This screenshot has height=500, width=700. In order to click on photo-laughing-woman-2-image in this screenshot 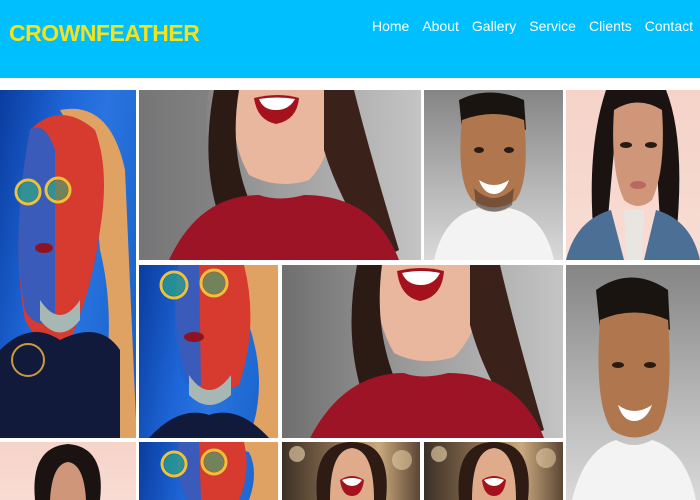, I will do `click(493, 471)`.